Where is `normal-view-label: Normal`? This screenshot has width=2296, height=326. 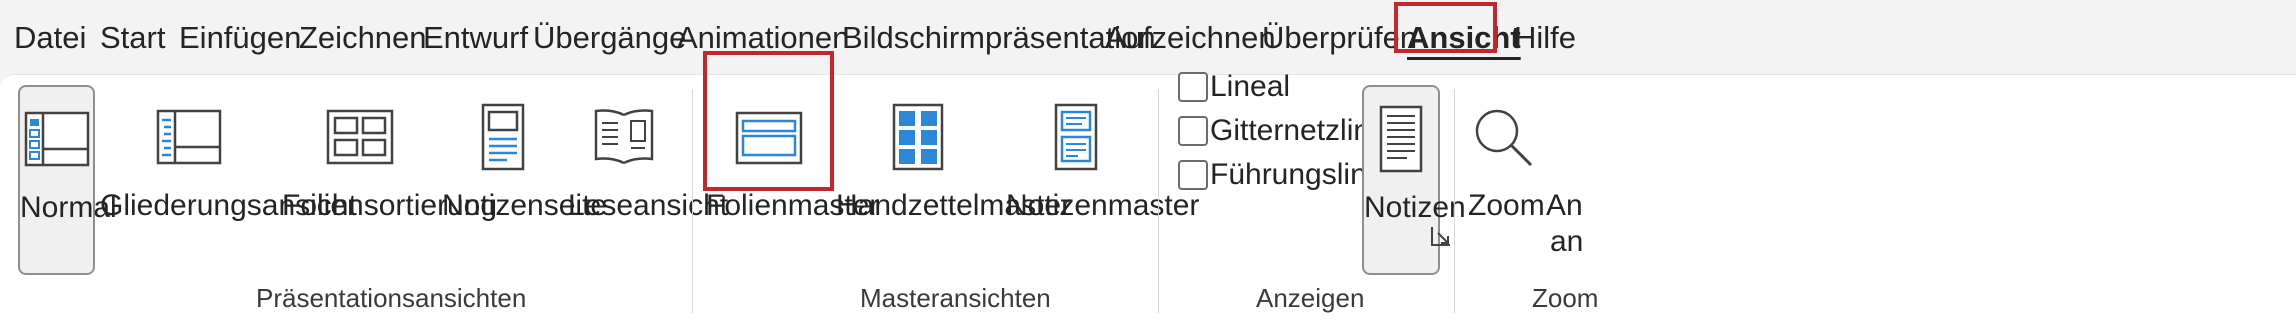
normal-view-label: Normal is located at coordinates (68, 207).